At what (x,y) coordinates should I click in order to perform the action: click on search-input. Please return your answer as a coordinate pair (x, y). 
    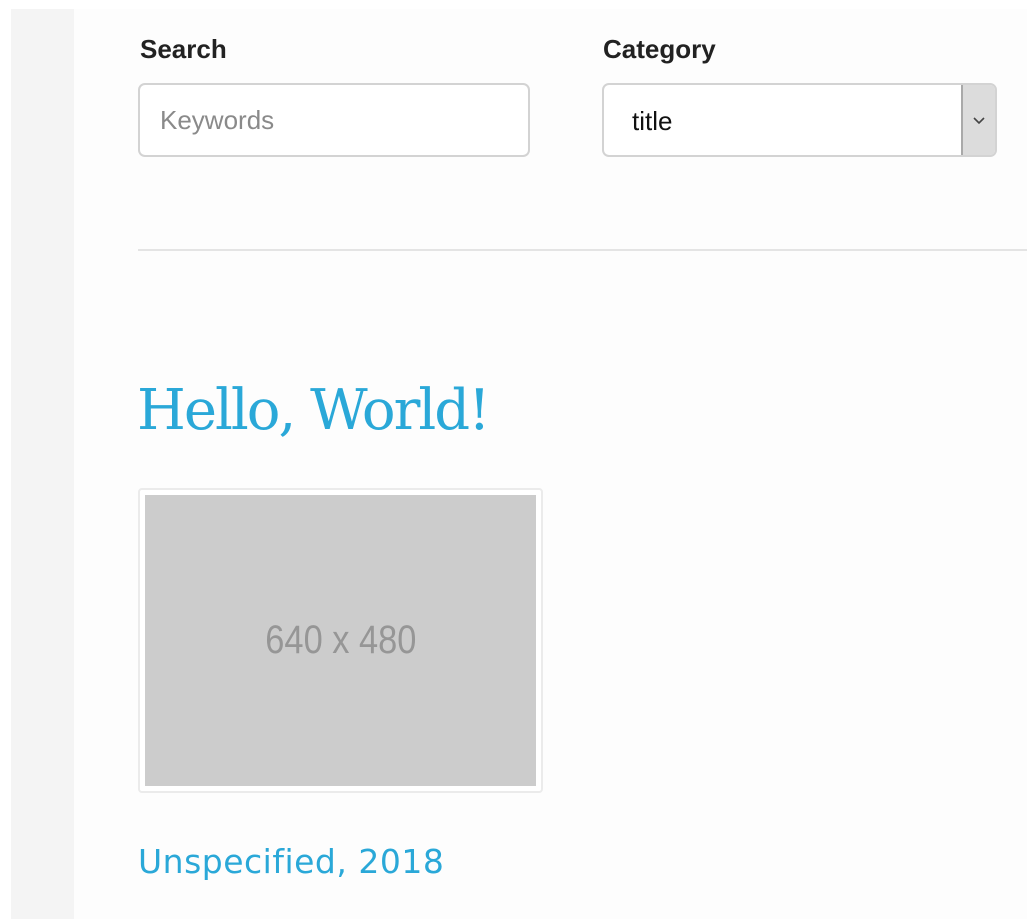
    Looking at the image, I should click on (334, 120).